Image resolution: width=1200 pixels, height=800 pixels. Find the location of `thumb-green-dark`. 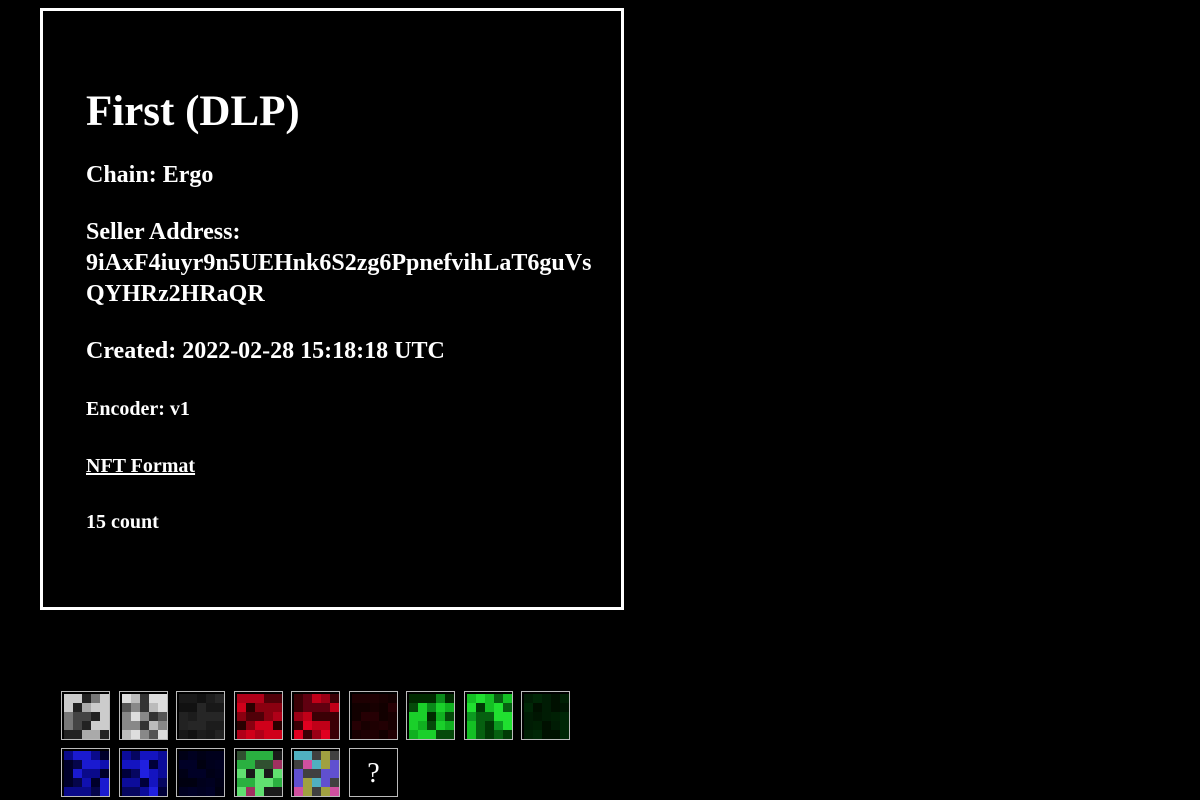

thumb-green-dark is located at coordinates (545, 715).